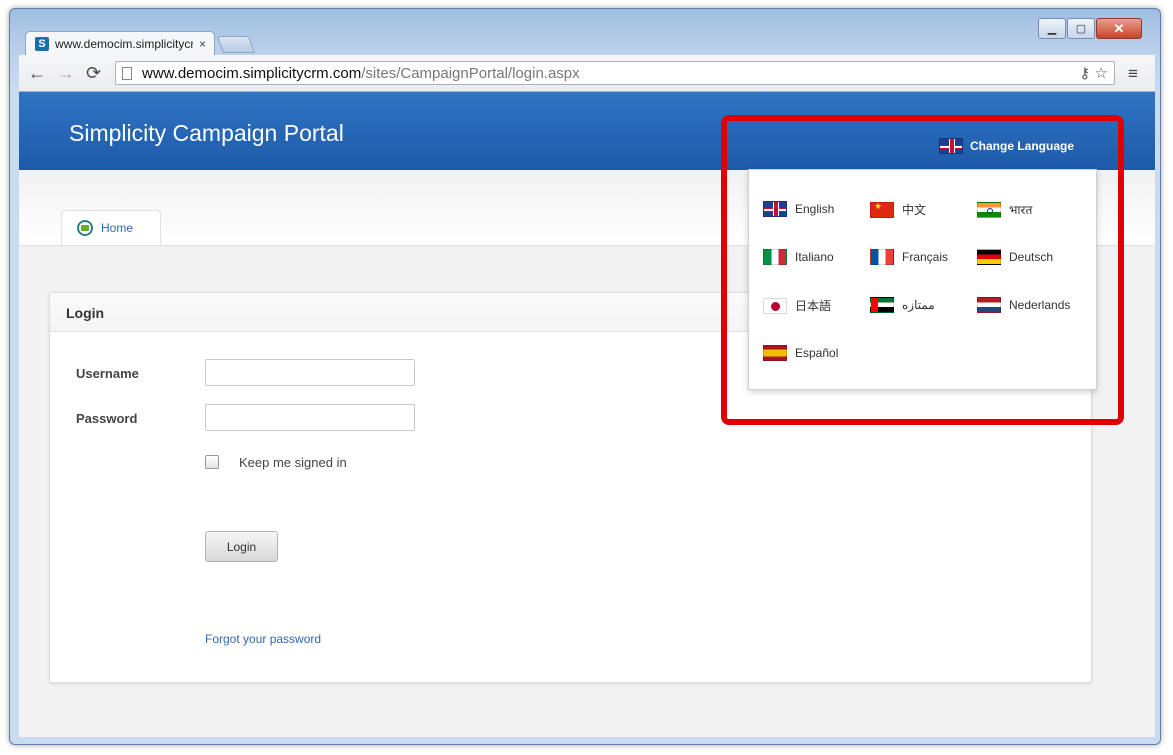 This screenshot has width=1173, height=755. I want to click on language-option-dutch: Nederlands, so click(1023, 305).